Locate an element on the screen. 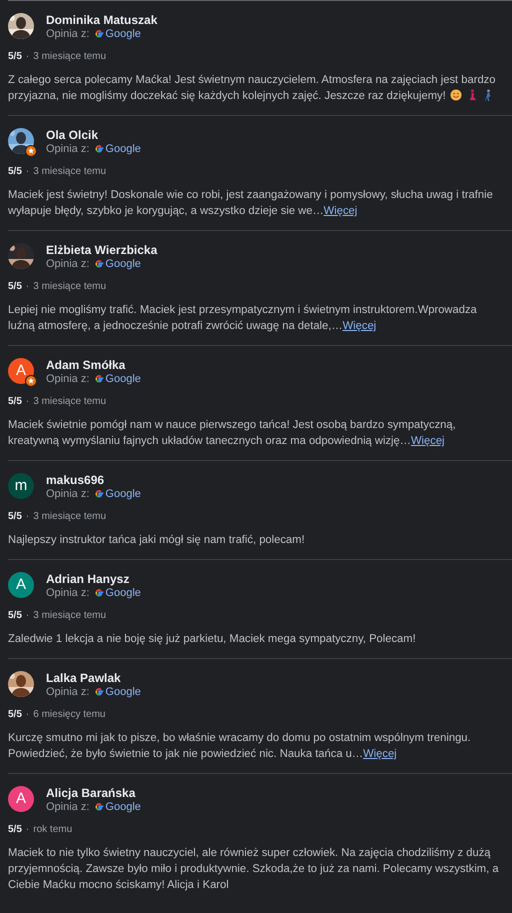 The image size is (512, 913). review-text: Z całego serca polecamy Maćka! Jest świetnym nauczycielem. Atmosfera na zajęciach jest bardzo przyjazna, nie mogliśmy doczekać się każdych kolejnych zajęć. Jeszcze raz dziękujemy! is located at coordinates (252, 88).